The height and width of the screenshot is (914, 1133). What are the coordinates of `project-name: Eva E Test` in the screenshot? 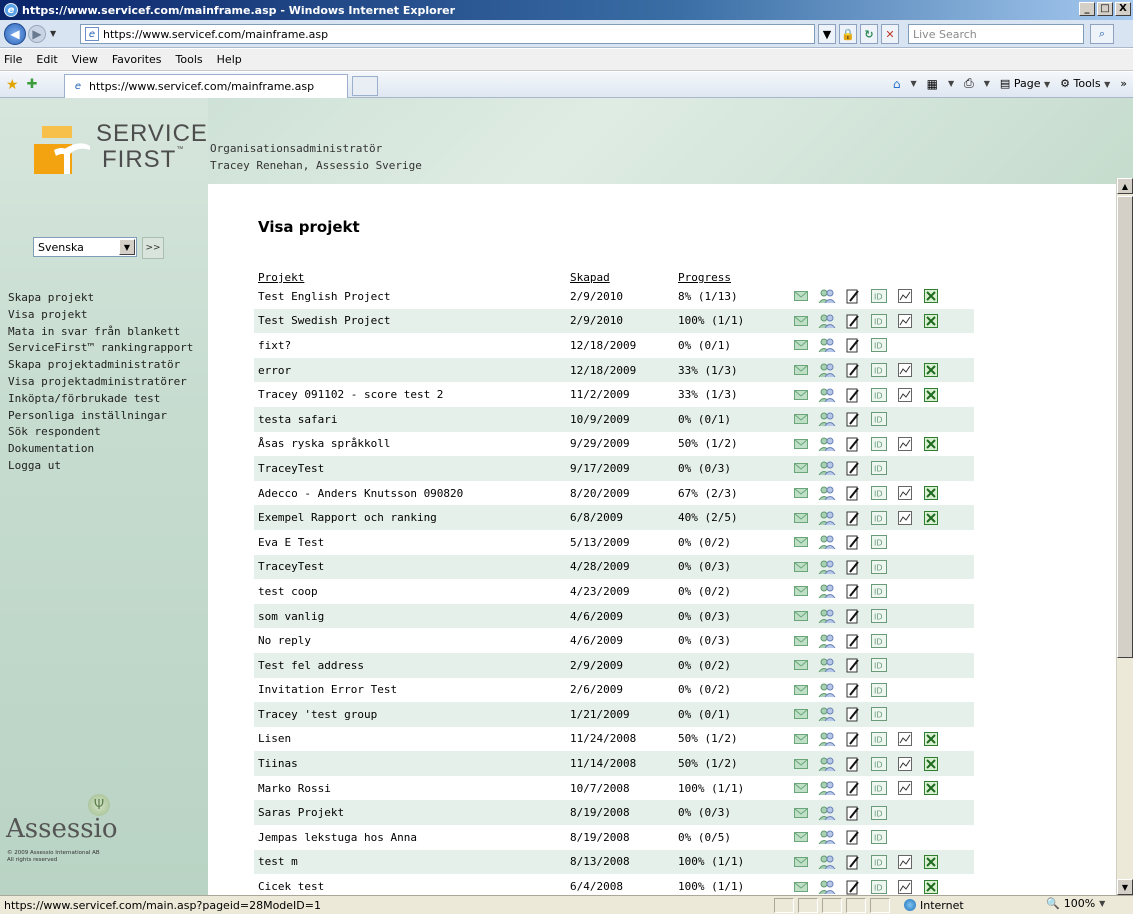 It's located at (410, 542).